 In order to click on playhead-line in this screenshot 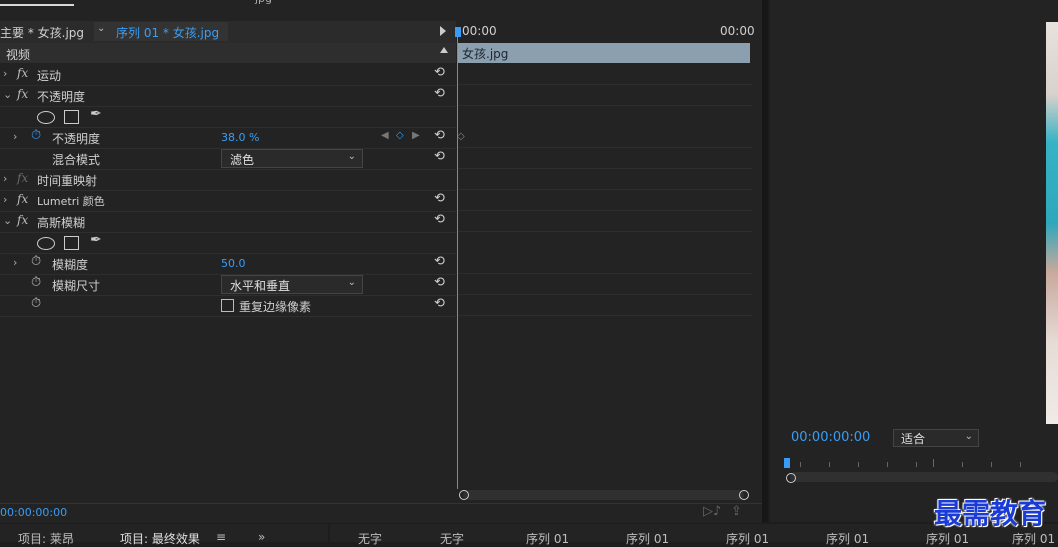, I will do `click(457, 259)`.